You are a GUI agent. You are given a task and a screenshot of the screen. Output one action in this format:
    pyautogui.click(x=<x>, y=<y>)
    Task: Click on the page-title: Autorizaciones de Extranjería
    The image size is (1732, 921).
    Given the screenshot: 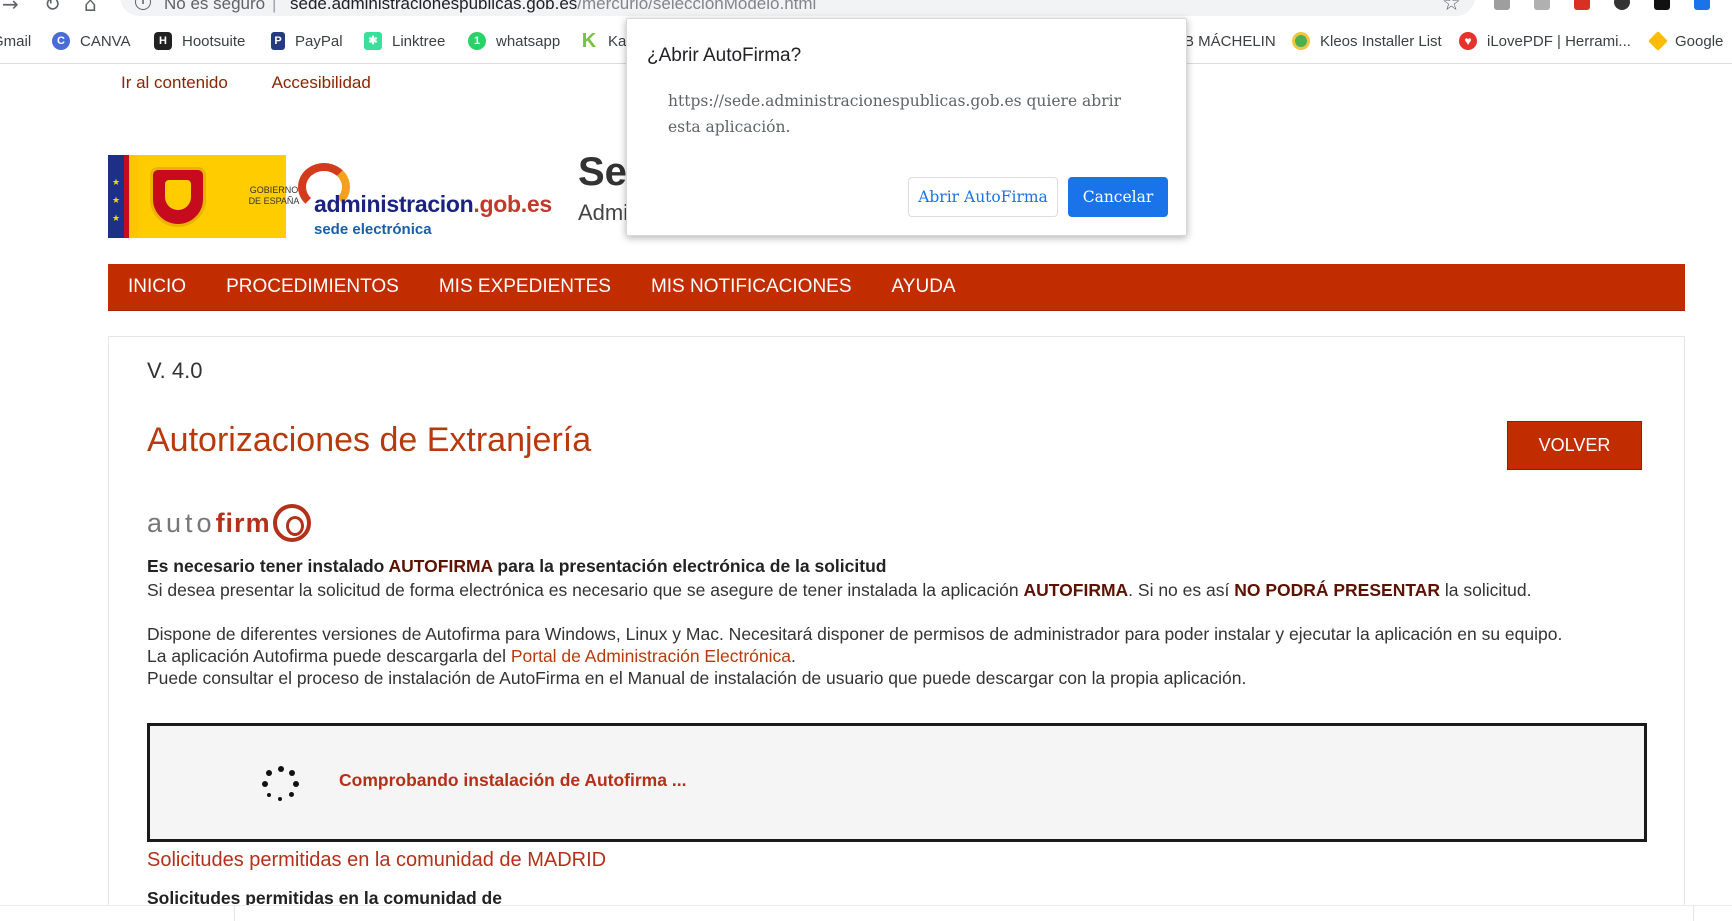 What is the action you would take?
    pyautogui.click(x=369, y=440)
    